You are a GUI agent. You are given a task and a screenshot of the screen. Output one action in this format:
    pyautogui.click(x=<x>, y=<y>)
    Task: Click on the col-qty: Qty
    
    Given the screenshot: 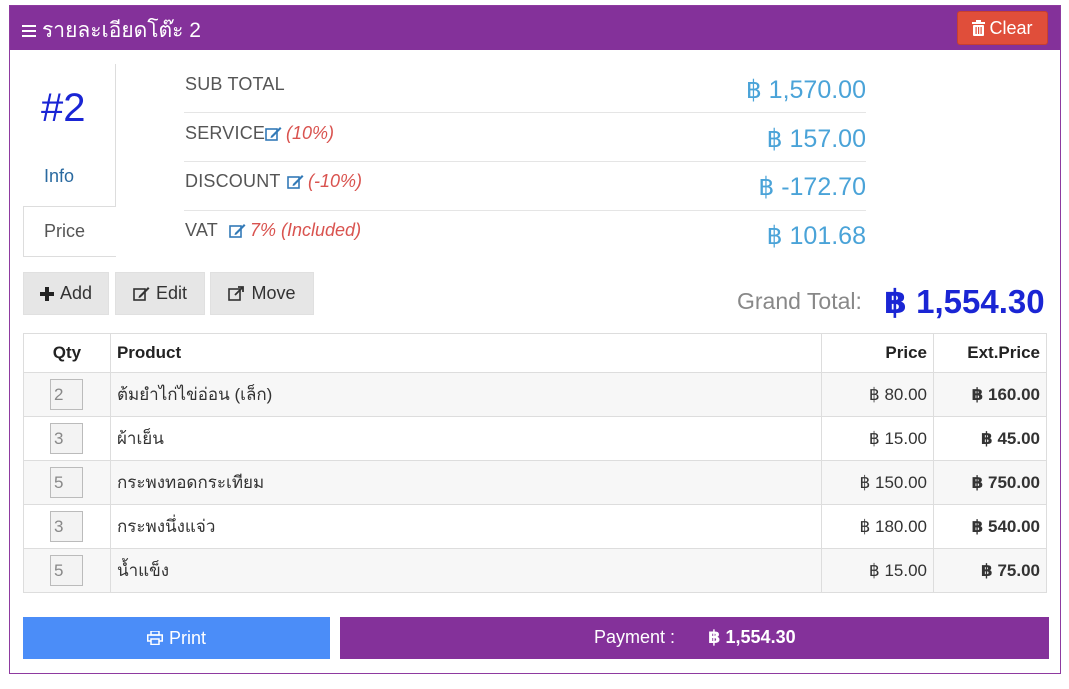 What is the action you would take?
    pyautogui.click(x=67, y=353)
    